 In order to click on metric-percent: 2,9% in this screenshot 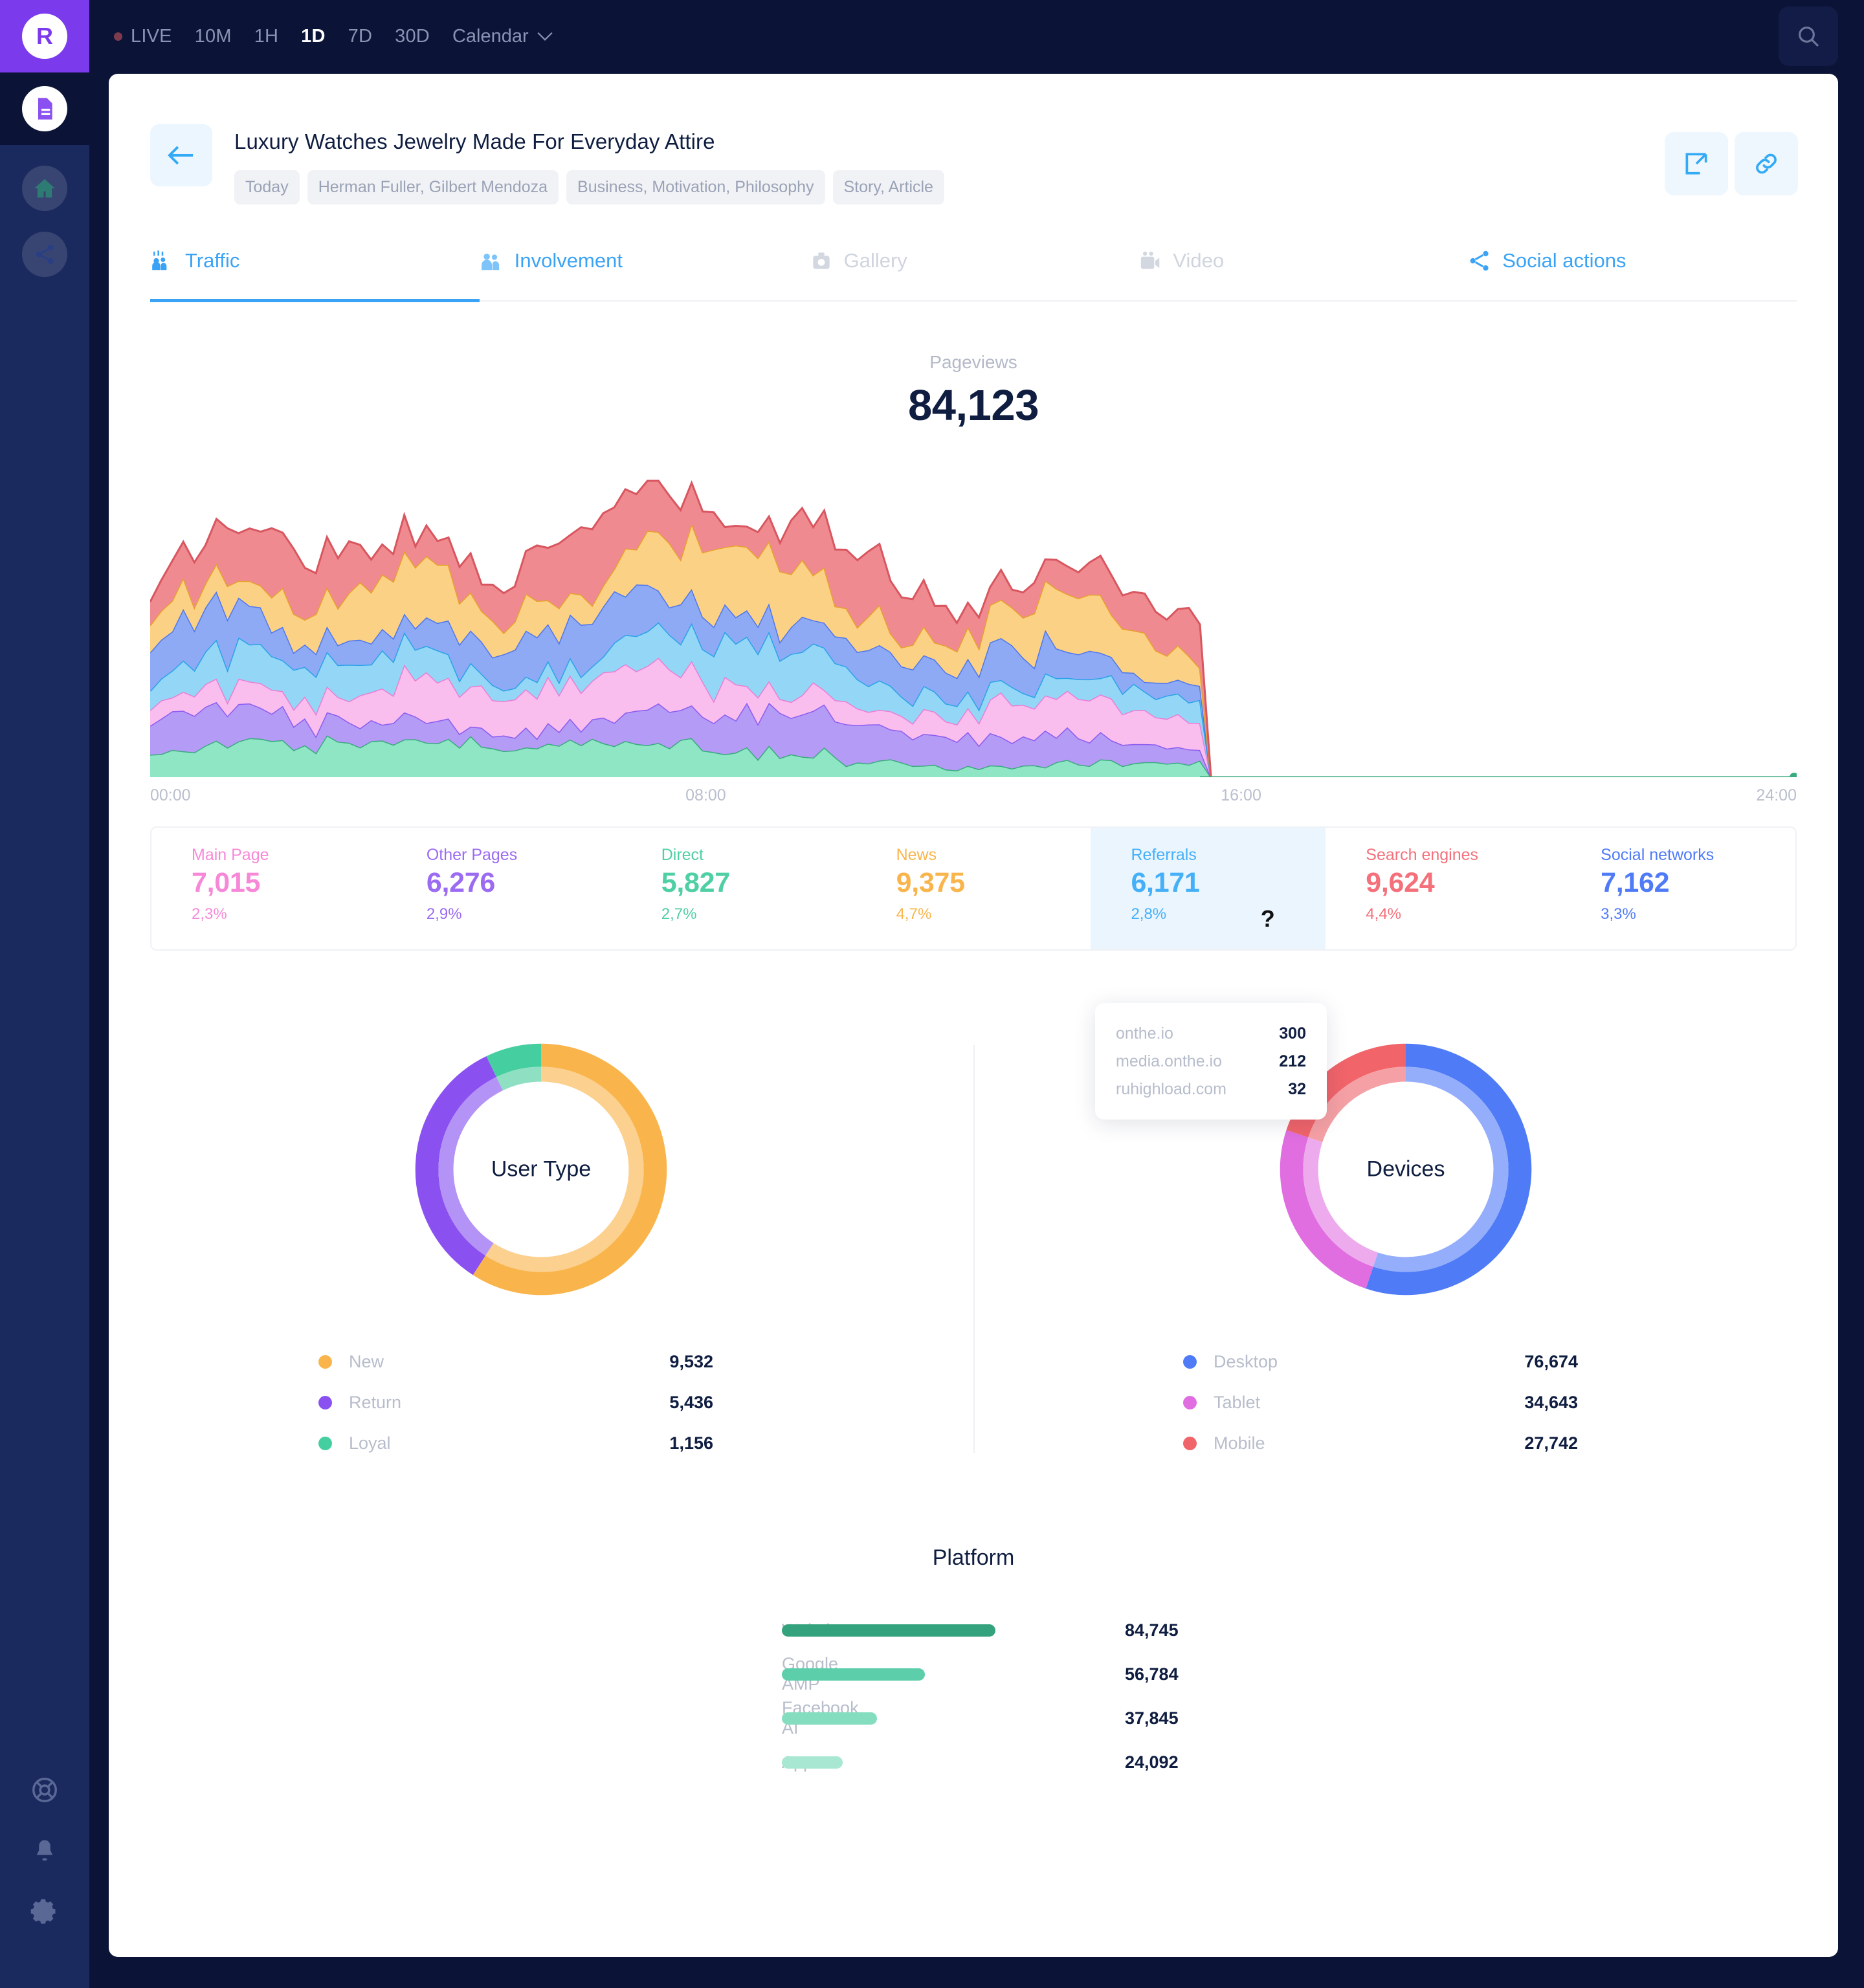, I will do `click(444, 914)`.